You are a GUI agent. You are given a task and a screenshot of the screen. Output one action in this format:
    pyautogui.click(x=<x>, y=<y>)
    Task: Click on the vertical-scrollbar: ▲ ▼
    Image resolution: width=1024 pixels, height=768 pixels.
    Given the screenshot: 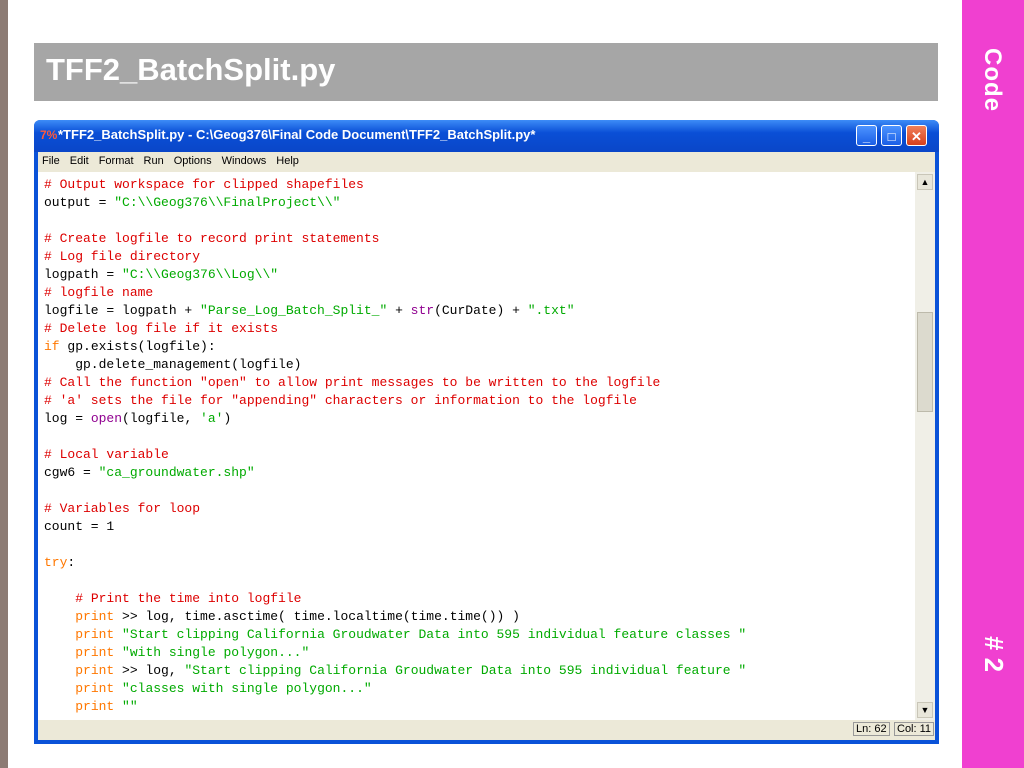 What is the action you would take?
    pyautogui.click(x=925, y=446)
    